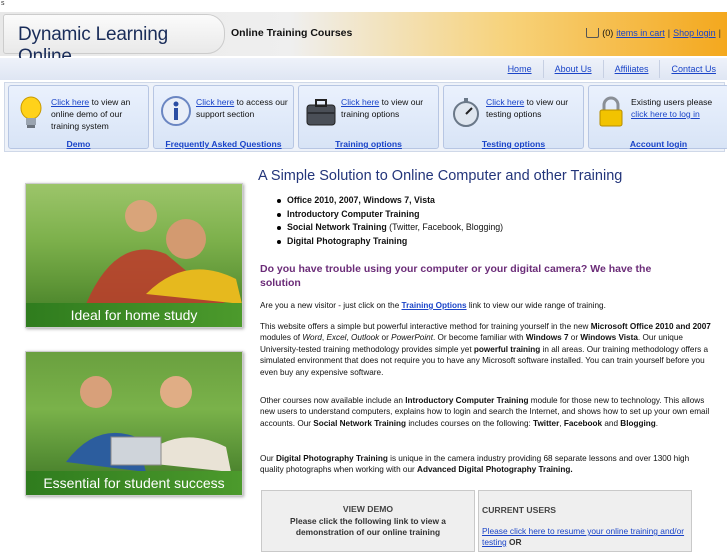  I want to click on bullet-bold: Introductory Computer Training, so click(353, 213).